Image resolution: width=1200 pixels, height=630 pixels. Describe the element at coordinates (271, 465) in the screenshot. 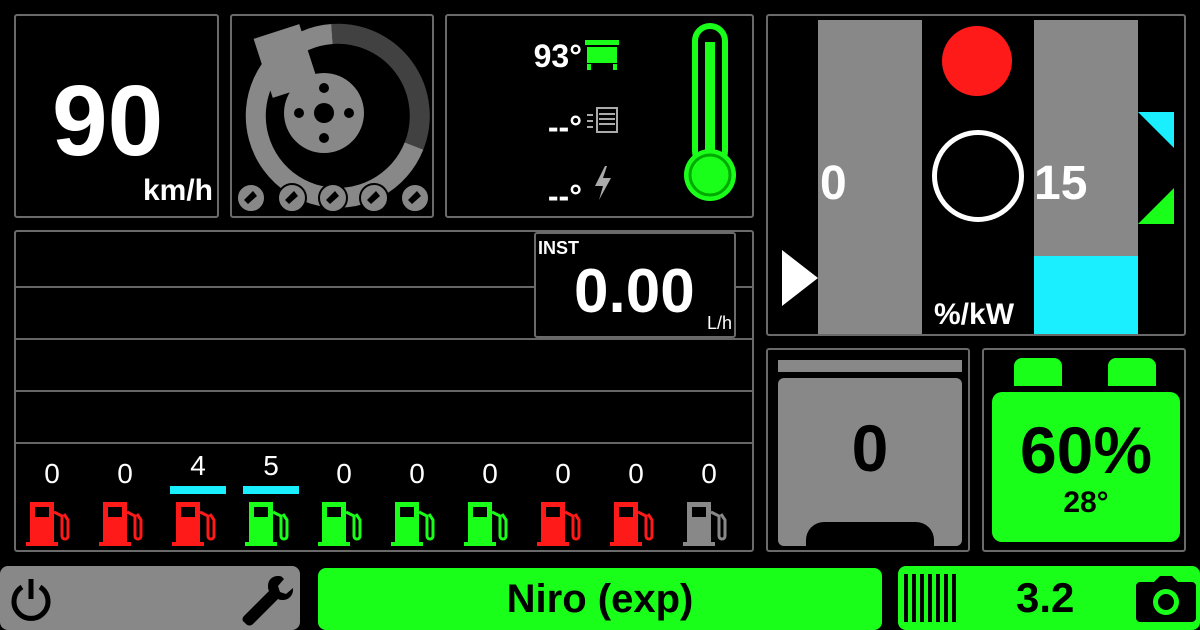

I see `fuel-pump-count: 5` at that location.